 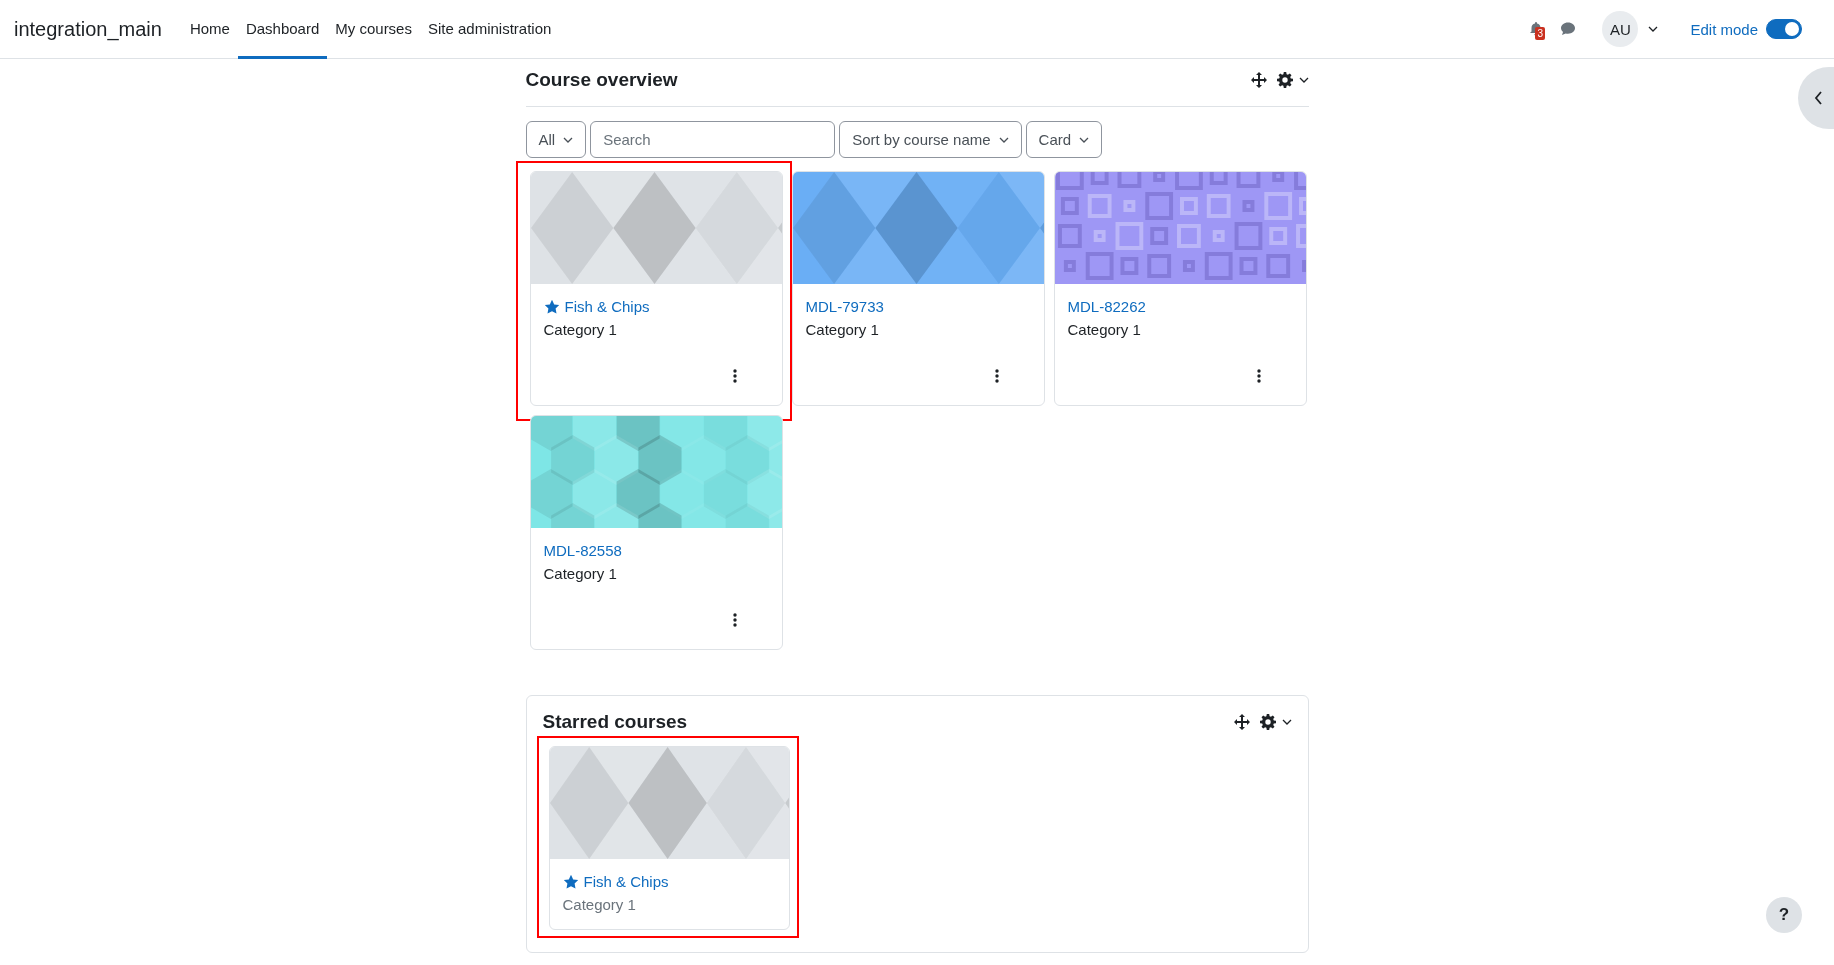 What do you see at coordinates (1540, 33) in the screenshot?
I see `notification-badge: 3` at bounding box center [1540, 33].